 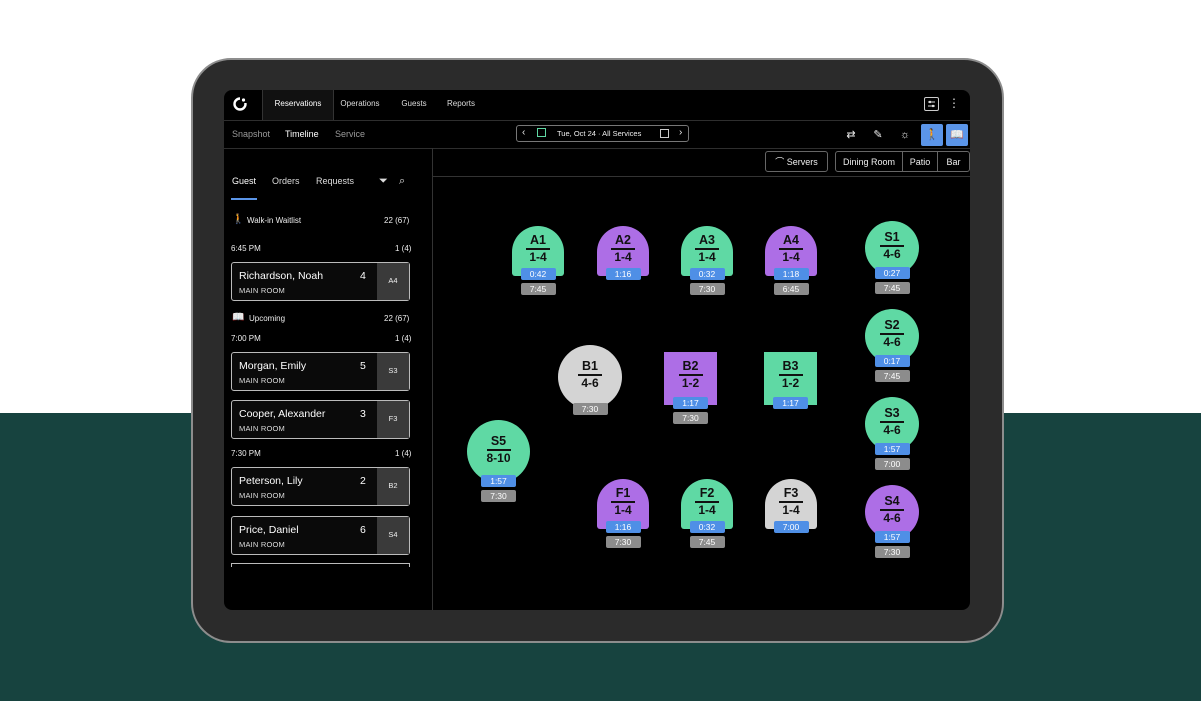 What do you see at coordinates (690, 366) in the screenshot?
I see `table-name: B2` at bounding box center [690, 366].